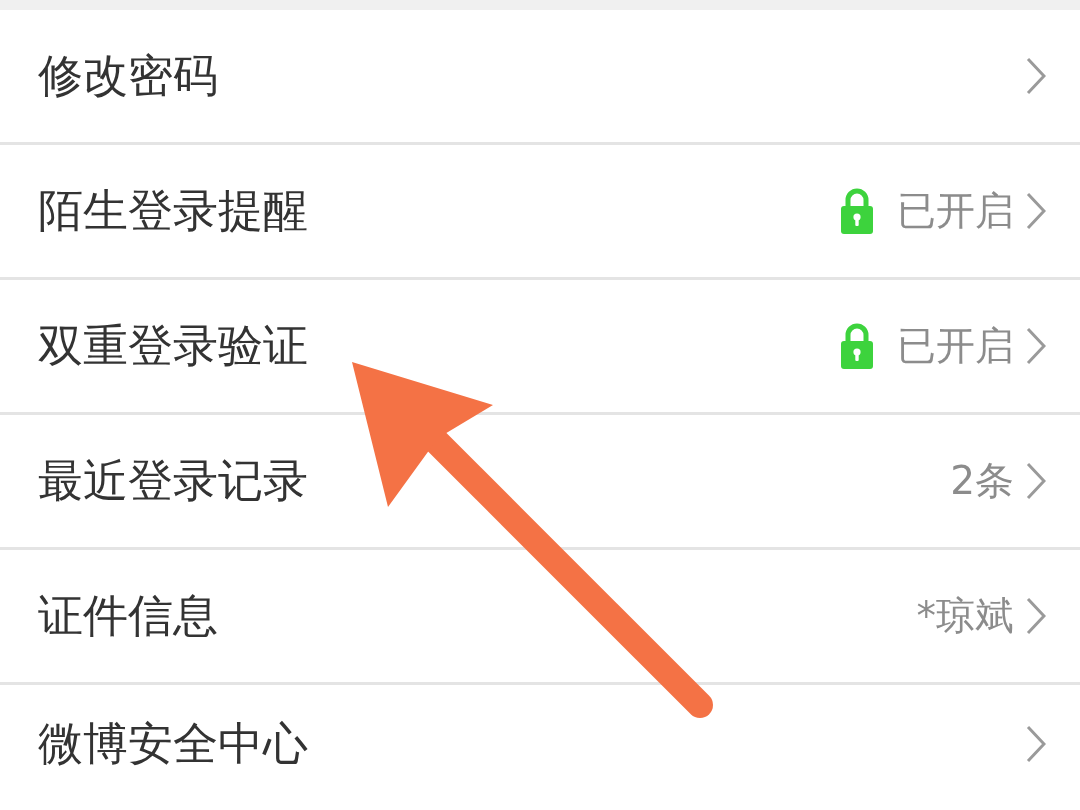 The width and height of the screenshot is (1080, 810). Describe the element at coordinates (982, 481) in the screenshot. I see `setting-value: 2条` at that location.